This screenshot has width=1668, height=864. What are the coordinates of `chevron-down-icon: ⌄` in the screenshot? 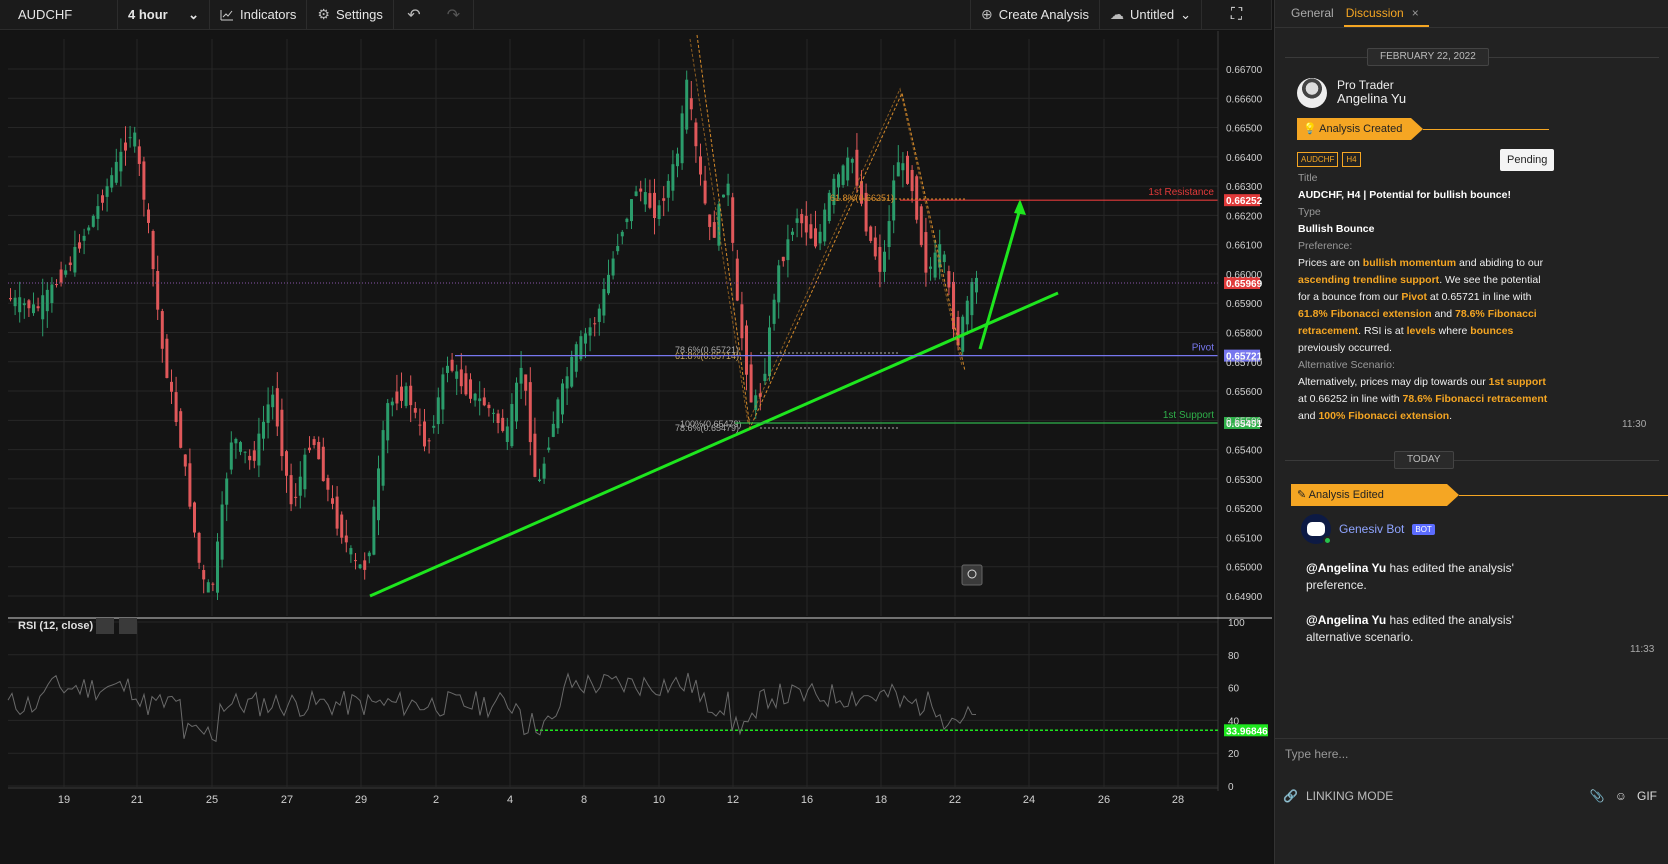 It's located at (1185, 14).